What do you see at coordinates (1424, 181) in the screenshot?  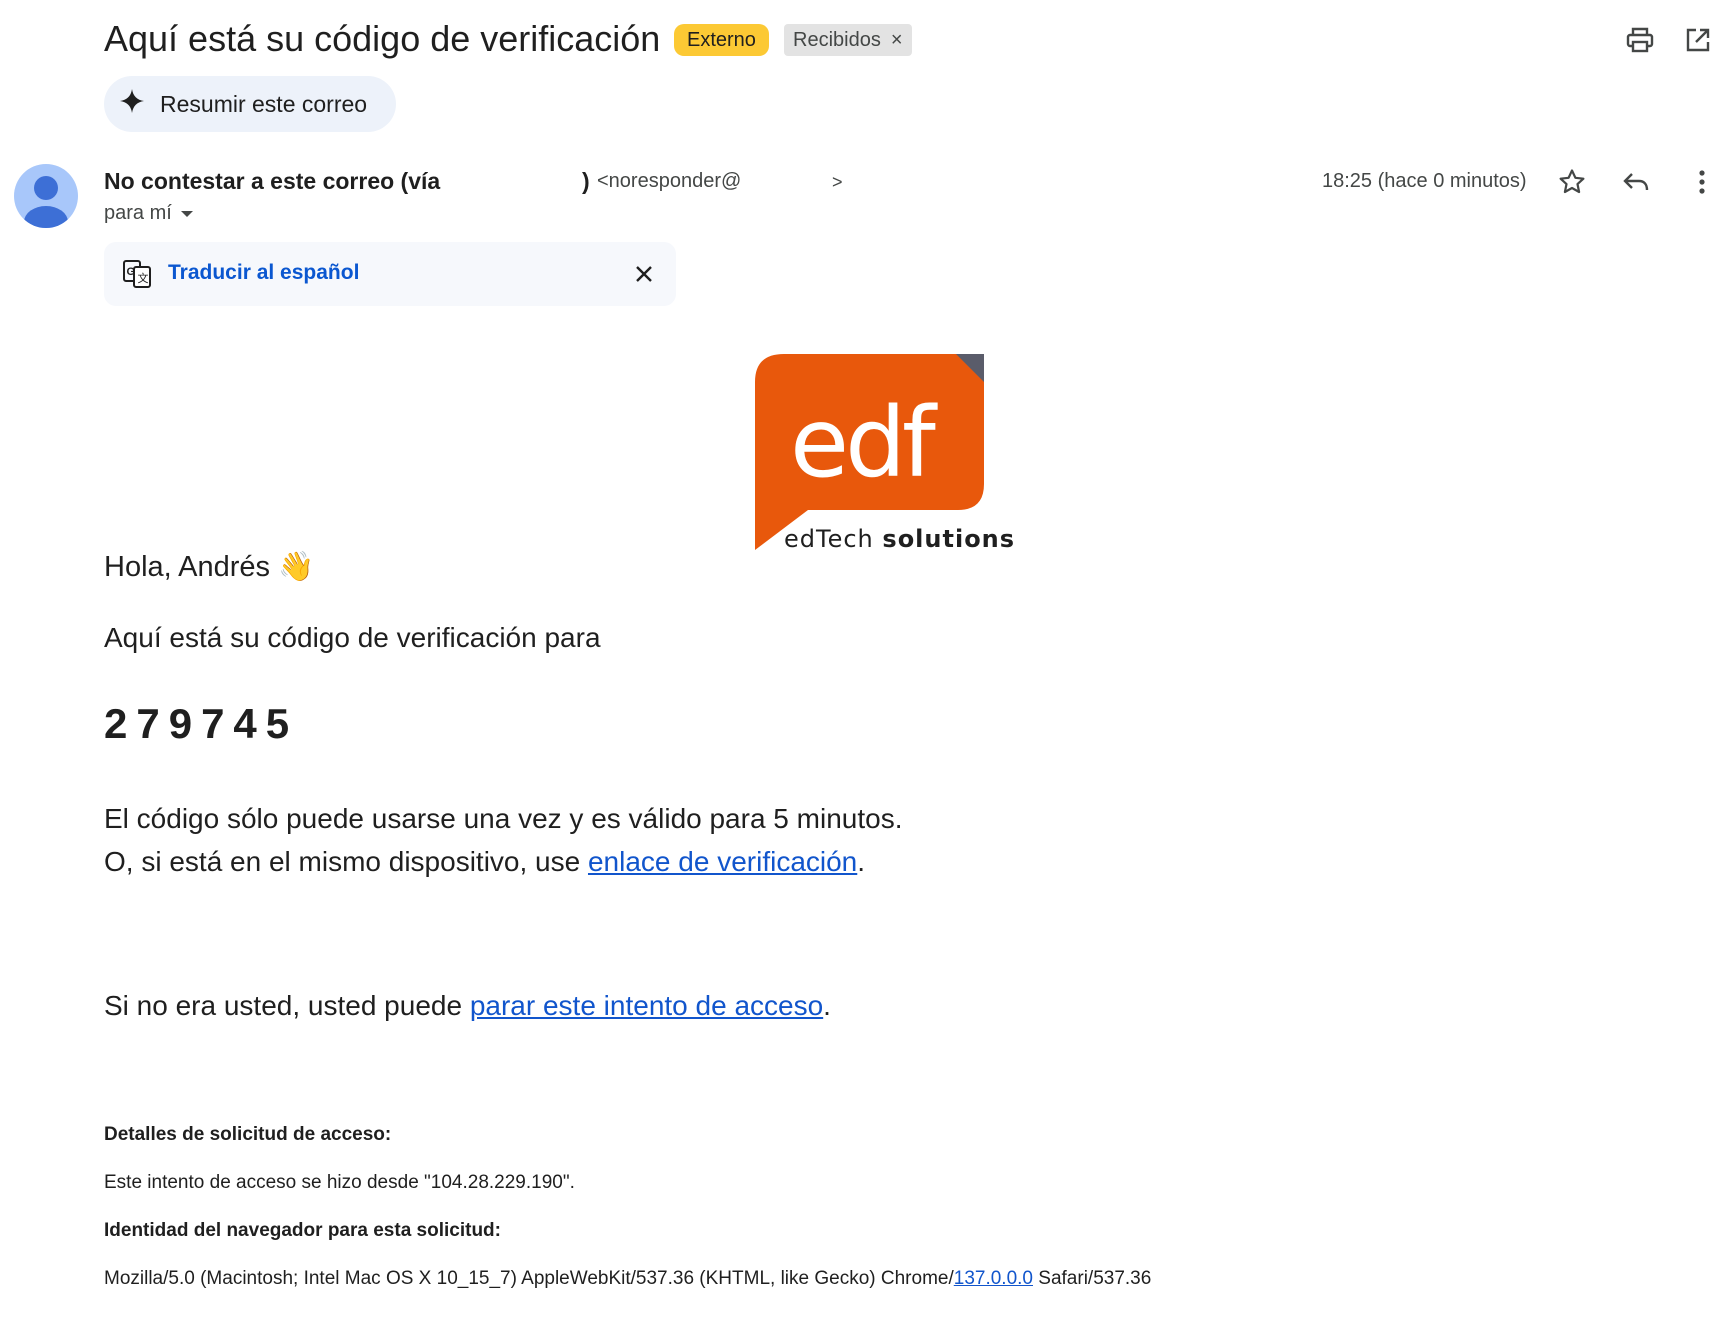 I see `email-timestamp: 18:25 (hace 0 minutos)` at bounding box center [1424, 181].